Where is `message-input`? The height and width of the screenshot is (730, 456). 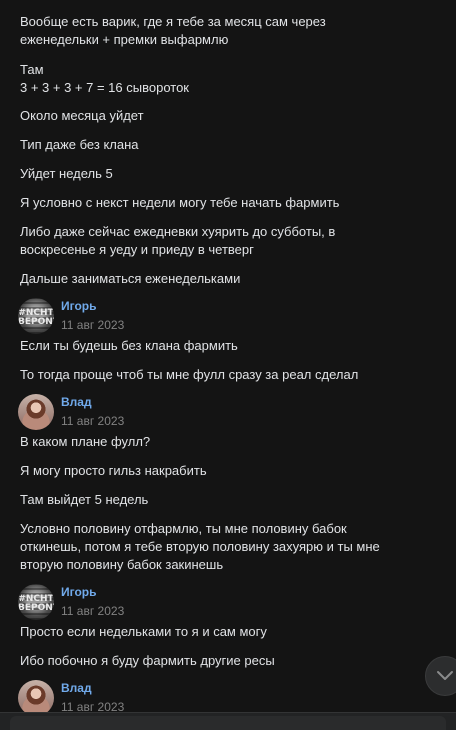 message-input is located at coordinates (228, 723).